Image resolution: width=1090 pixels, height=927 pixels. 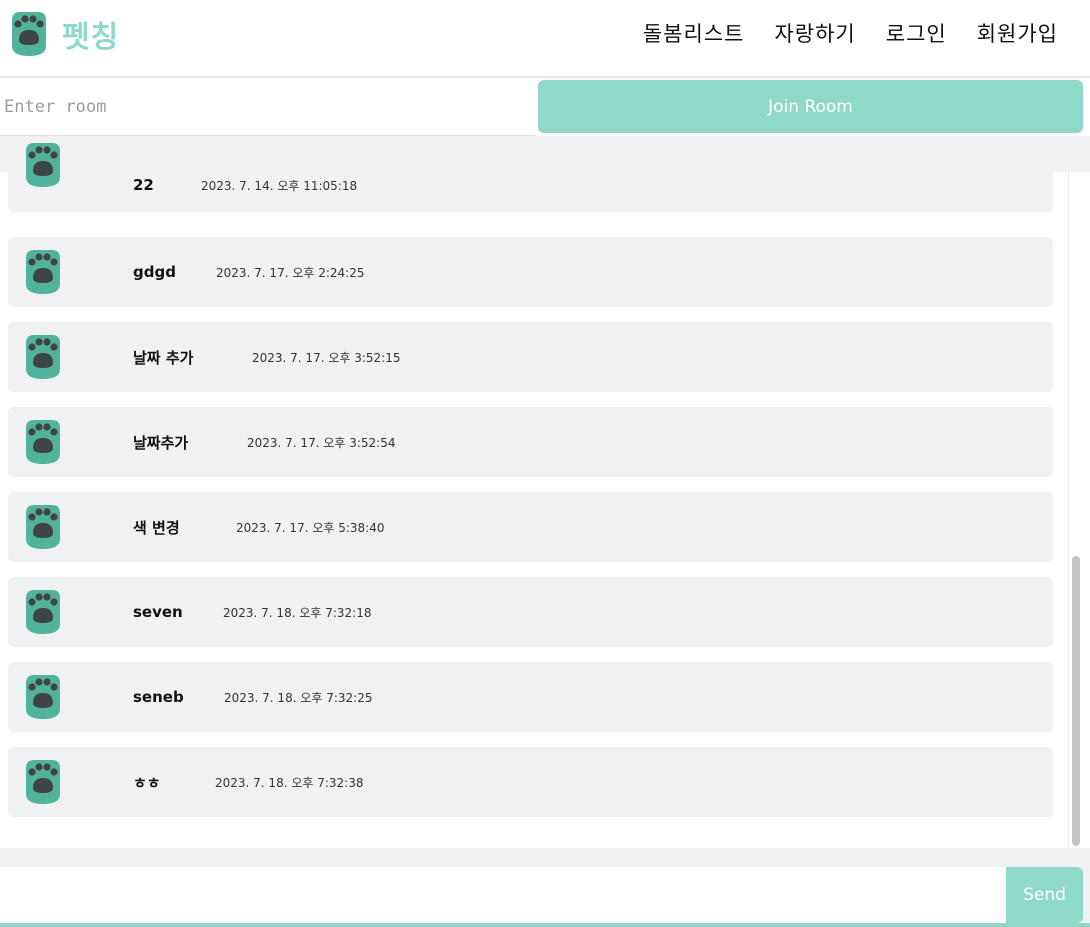 What do you see at coordinates (154, 272) in the screenshot?
I see `message-name: gdgd` at bounding box center [154, 272].